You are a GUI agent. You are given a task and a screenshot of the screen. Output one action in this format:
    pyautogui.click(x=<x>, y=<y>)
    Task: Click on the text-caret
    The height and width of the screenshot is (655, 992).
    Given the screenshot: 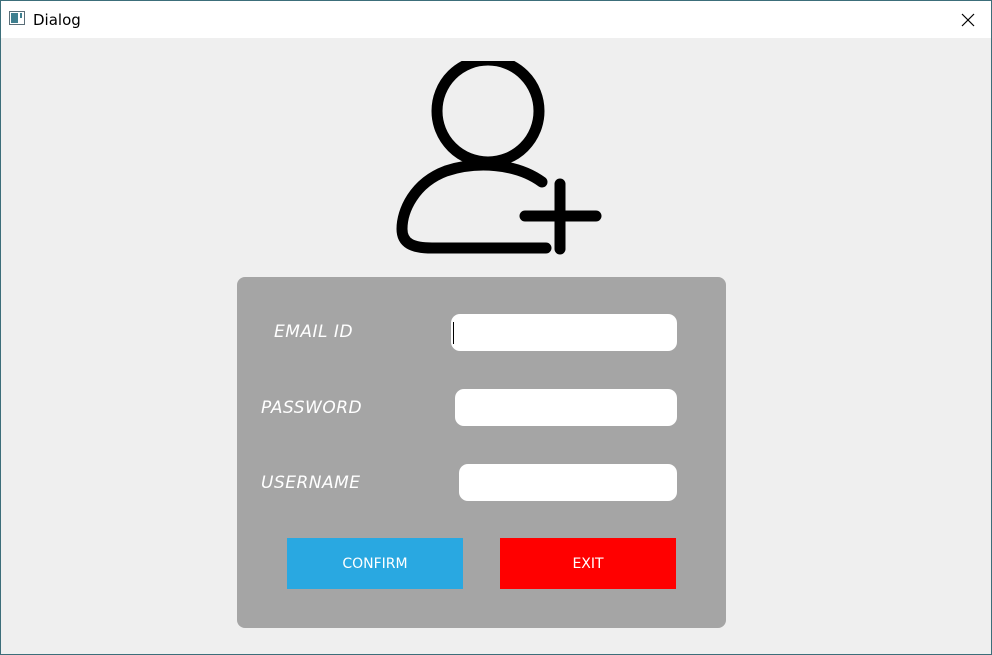 What is the action you would take?
    pyautogui.click(x=453, y=333)
    